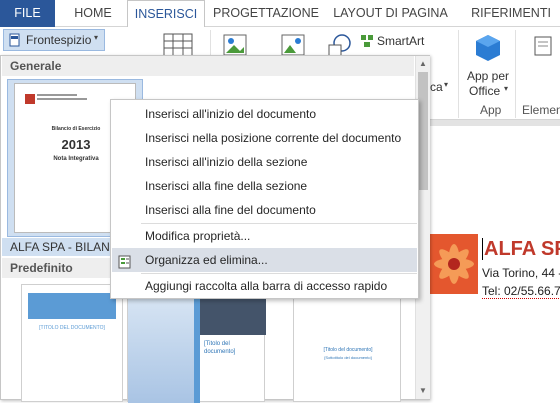  I want to click on thumb2-title-line2: documento], so click(220, 352).